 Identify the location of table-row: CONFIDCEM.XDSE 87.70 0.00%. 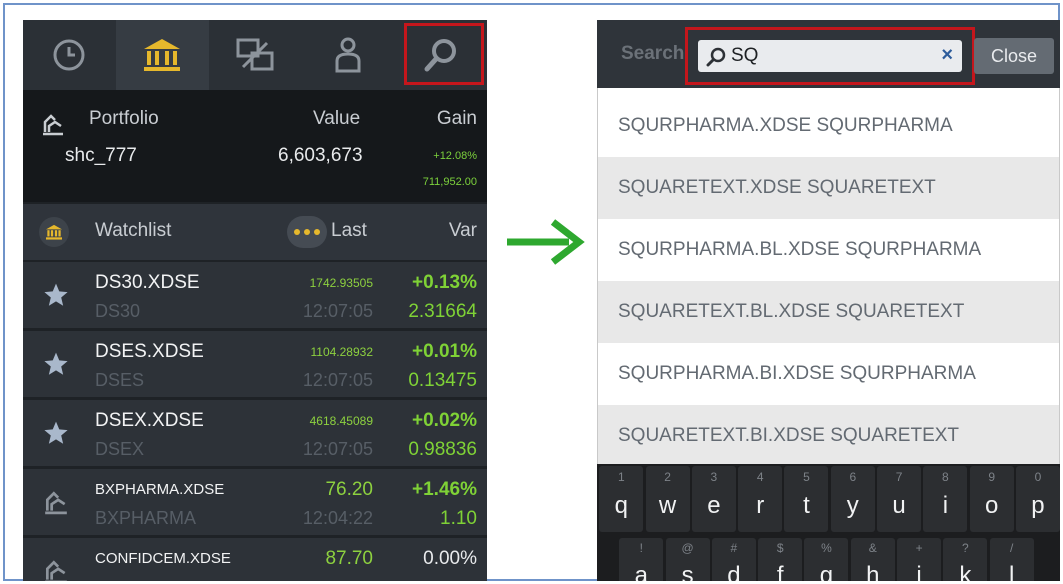
(255, 559).